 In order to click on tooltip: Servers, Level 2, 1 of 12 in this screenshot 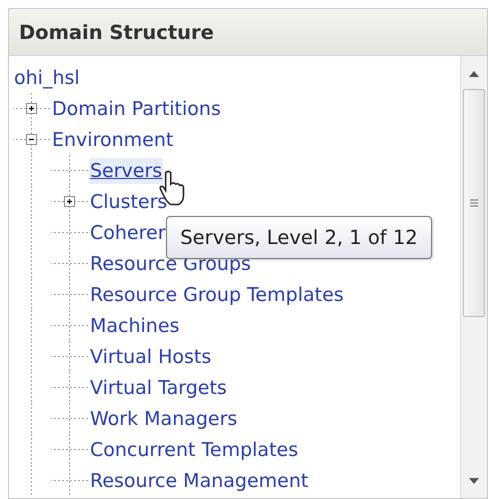, I will do `click(299, 237)`.